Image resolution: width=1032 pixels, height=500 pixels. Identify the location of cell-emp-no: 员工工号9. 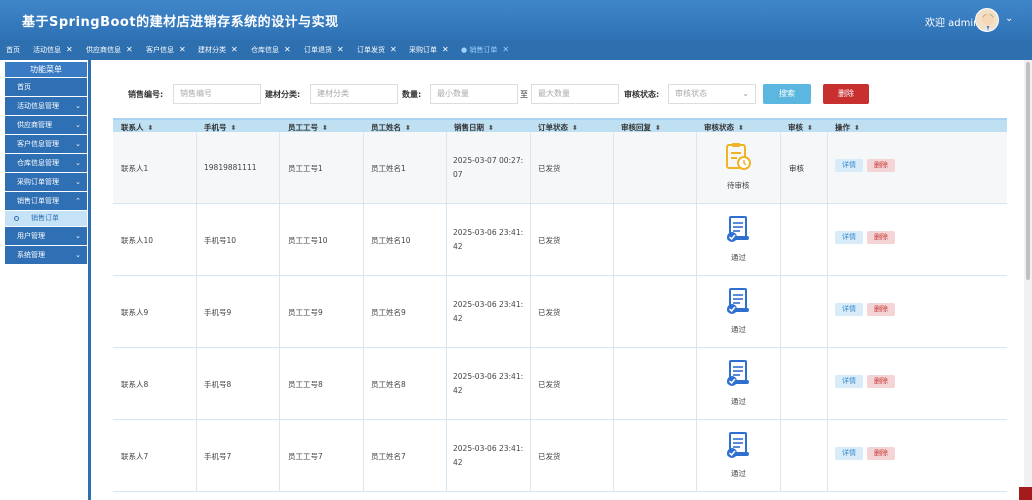
(305, 312).